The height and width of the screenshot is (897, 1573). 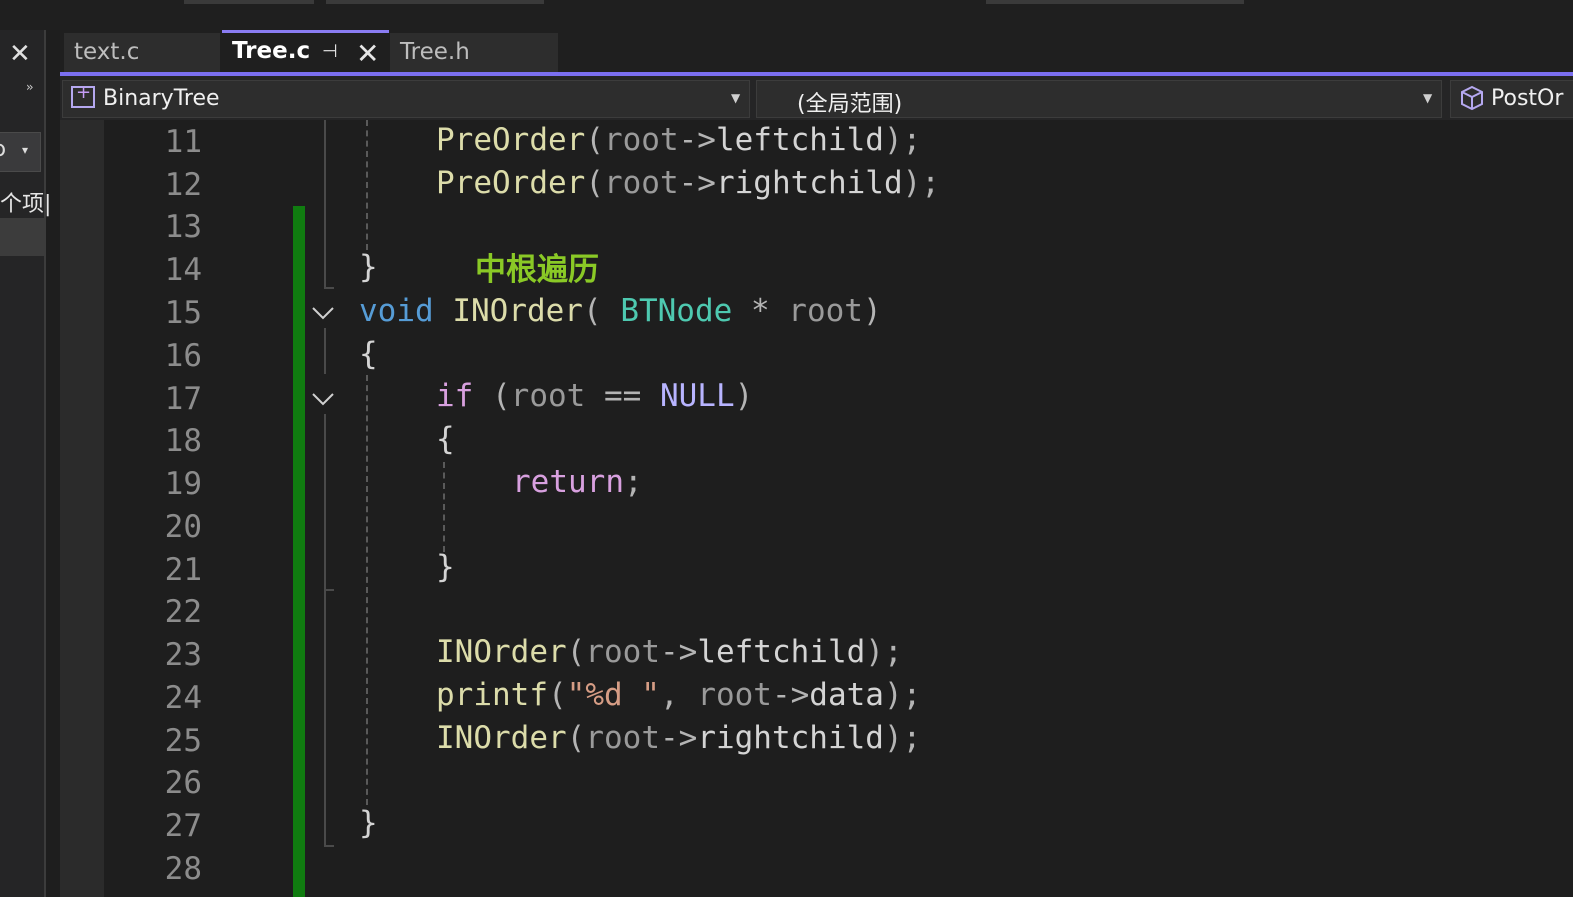 I want to click on code-line-18: {, so click(x=445, y=439).